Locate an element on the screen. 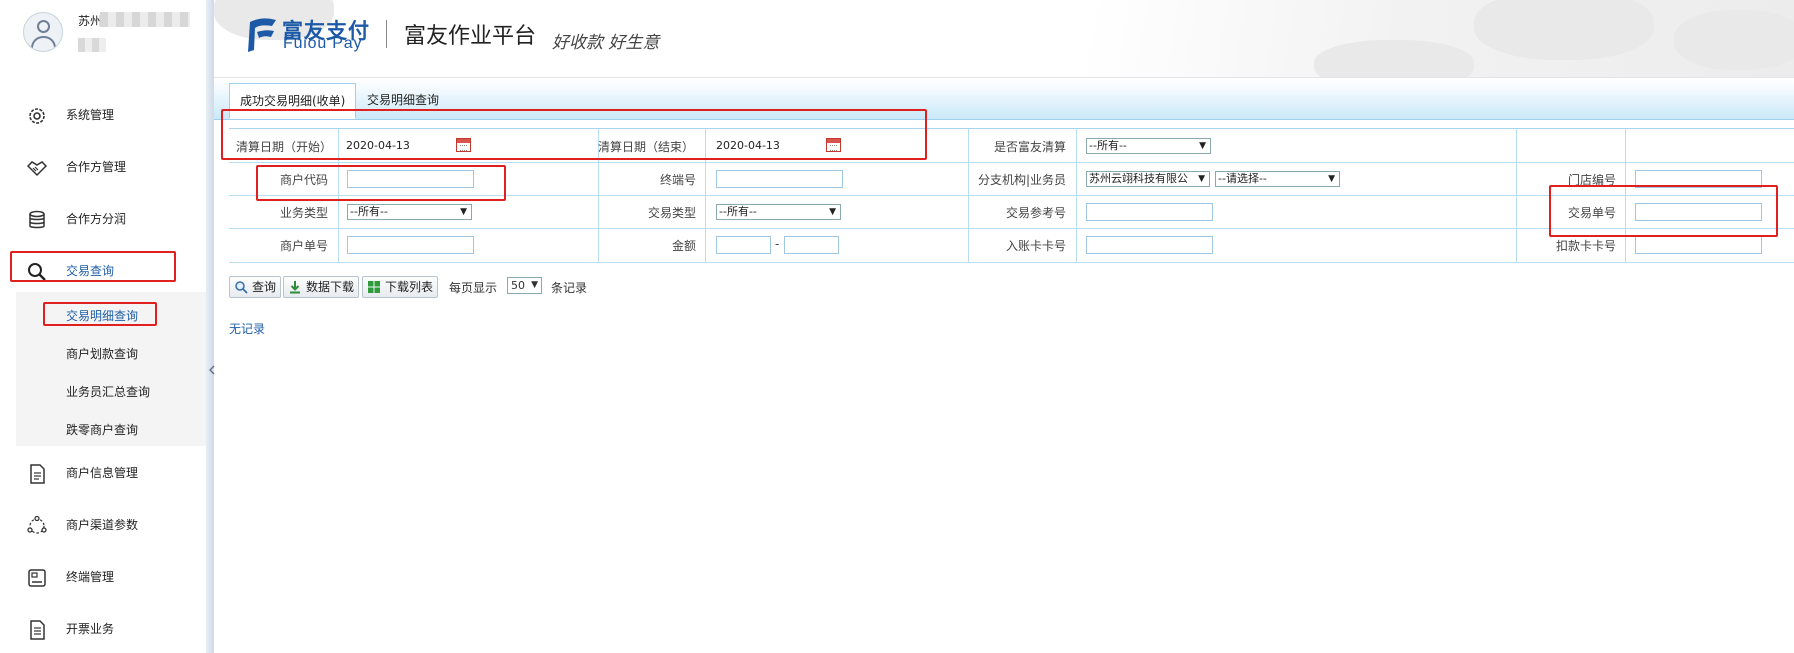 The width and height of the screenshot is (1794, 653). download-list-button: 下载列表 is located at coordinates (400, 287).